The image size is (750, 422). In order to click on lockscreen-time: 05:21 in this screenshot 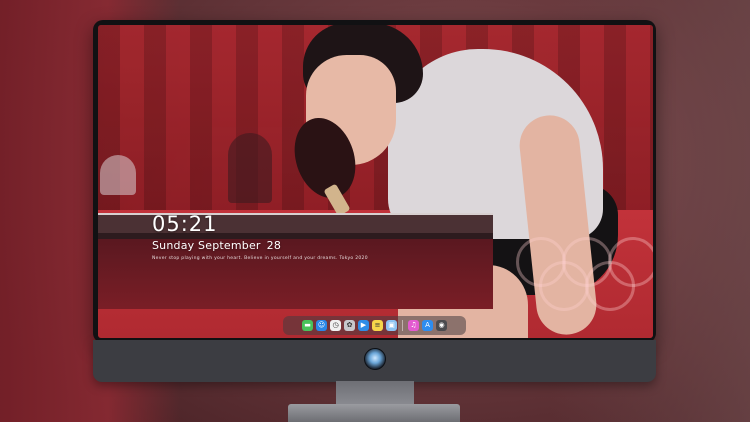, I will do `click(185, 224)`.